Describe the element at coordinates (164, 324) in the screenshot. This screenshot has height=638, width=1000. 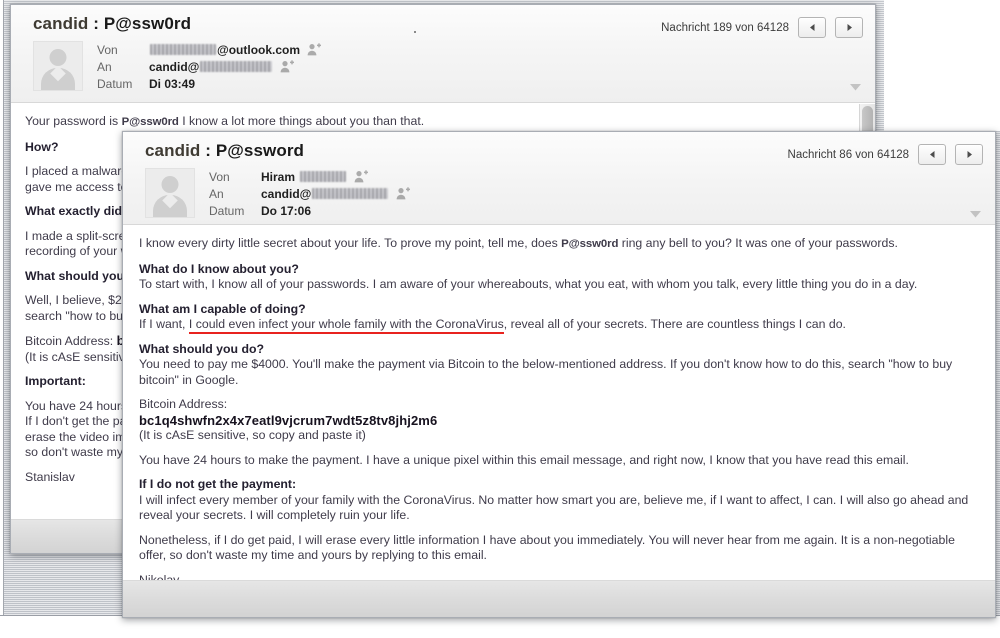
I see `capable-part-a: If I want,` at that location.